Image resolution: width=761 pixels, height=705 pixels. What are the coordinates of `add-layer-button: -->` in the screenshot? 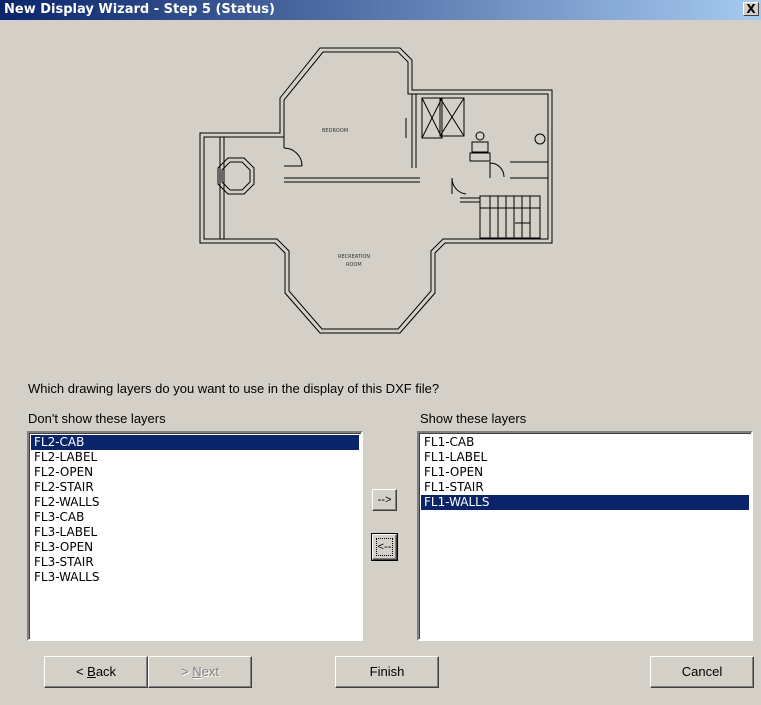 It's located at (384, 500).